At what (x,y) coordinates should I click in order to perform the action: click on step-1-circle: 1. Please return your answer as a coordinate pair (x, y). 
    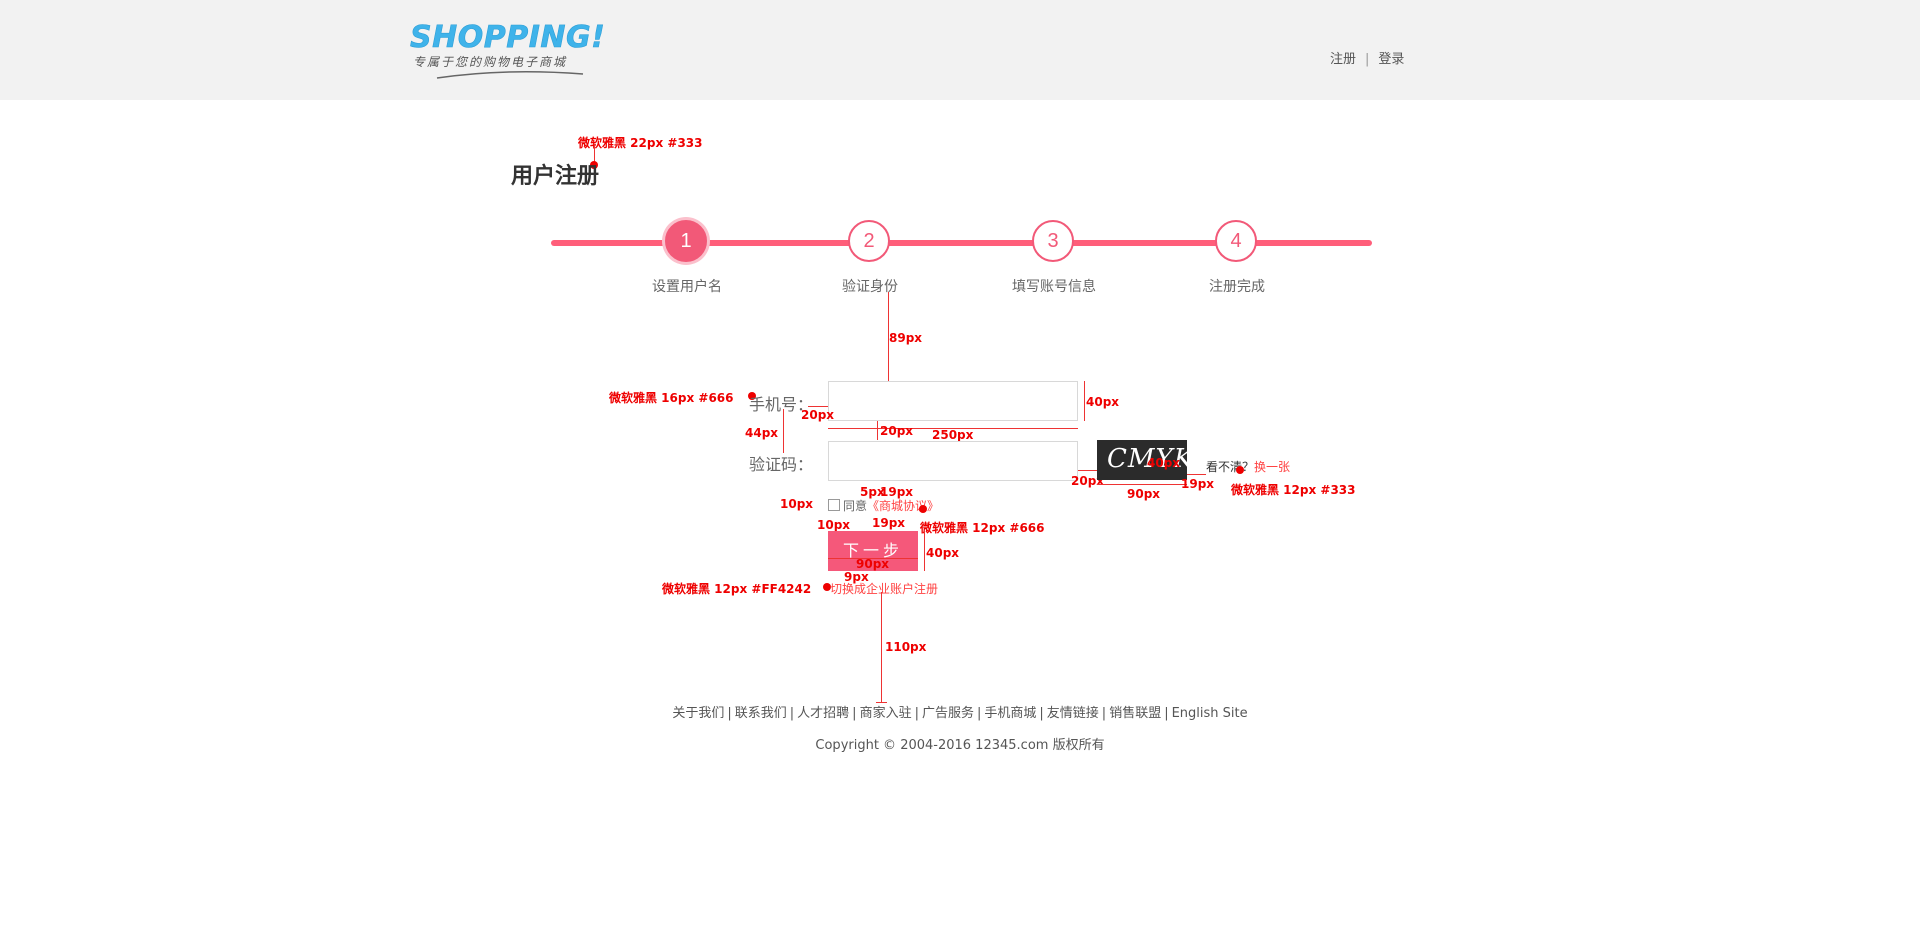
    Looking at the image, I should click on (686, 241).